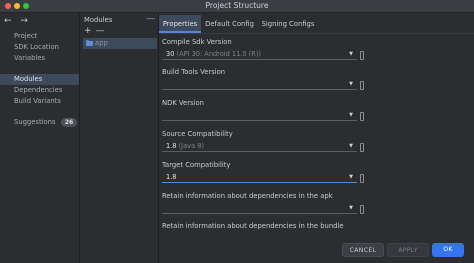 The width and height of the screenshot is (474, 263). What do you see at coordinates (448, 250) in the screenshot?
I see `ok-button: OK` at bounding box center [448, 250].